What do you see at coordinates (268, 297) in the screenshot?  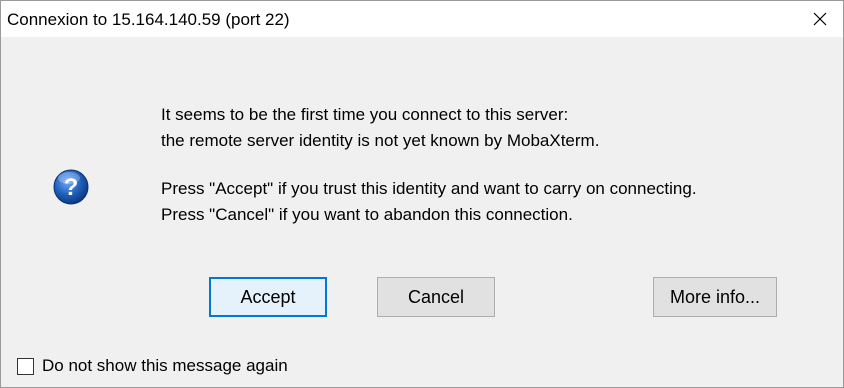 I see `accept-button: Accept` at bounding box center [268, 297].